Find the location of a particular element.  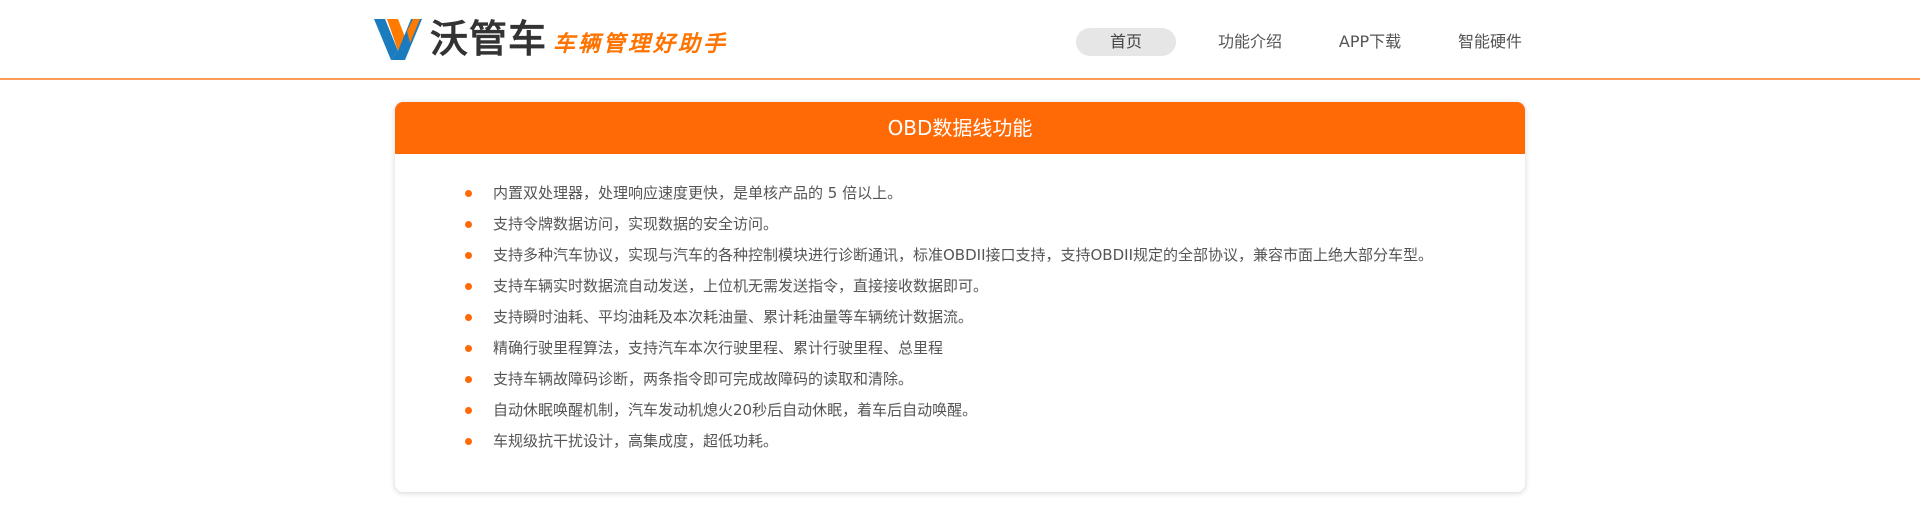

nav-home: 首页 is located at coordinates (1126, 42).